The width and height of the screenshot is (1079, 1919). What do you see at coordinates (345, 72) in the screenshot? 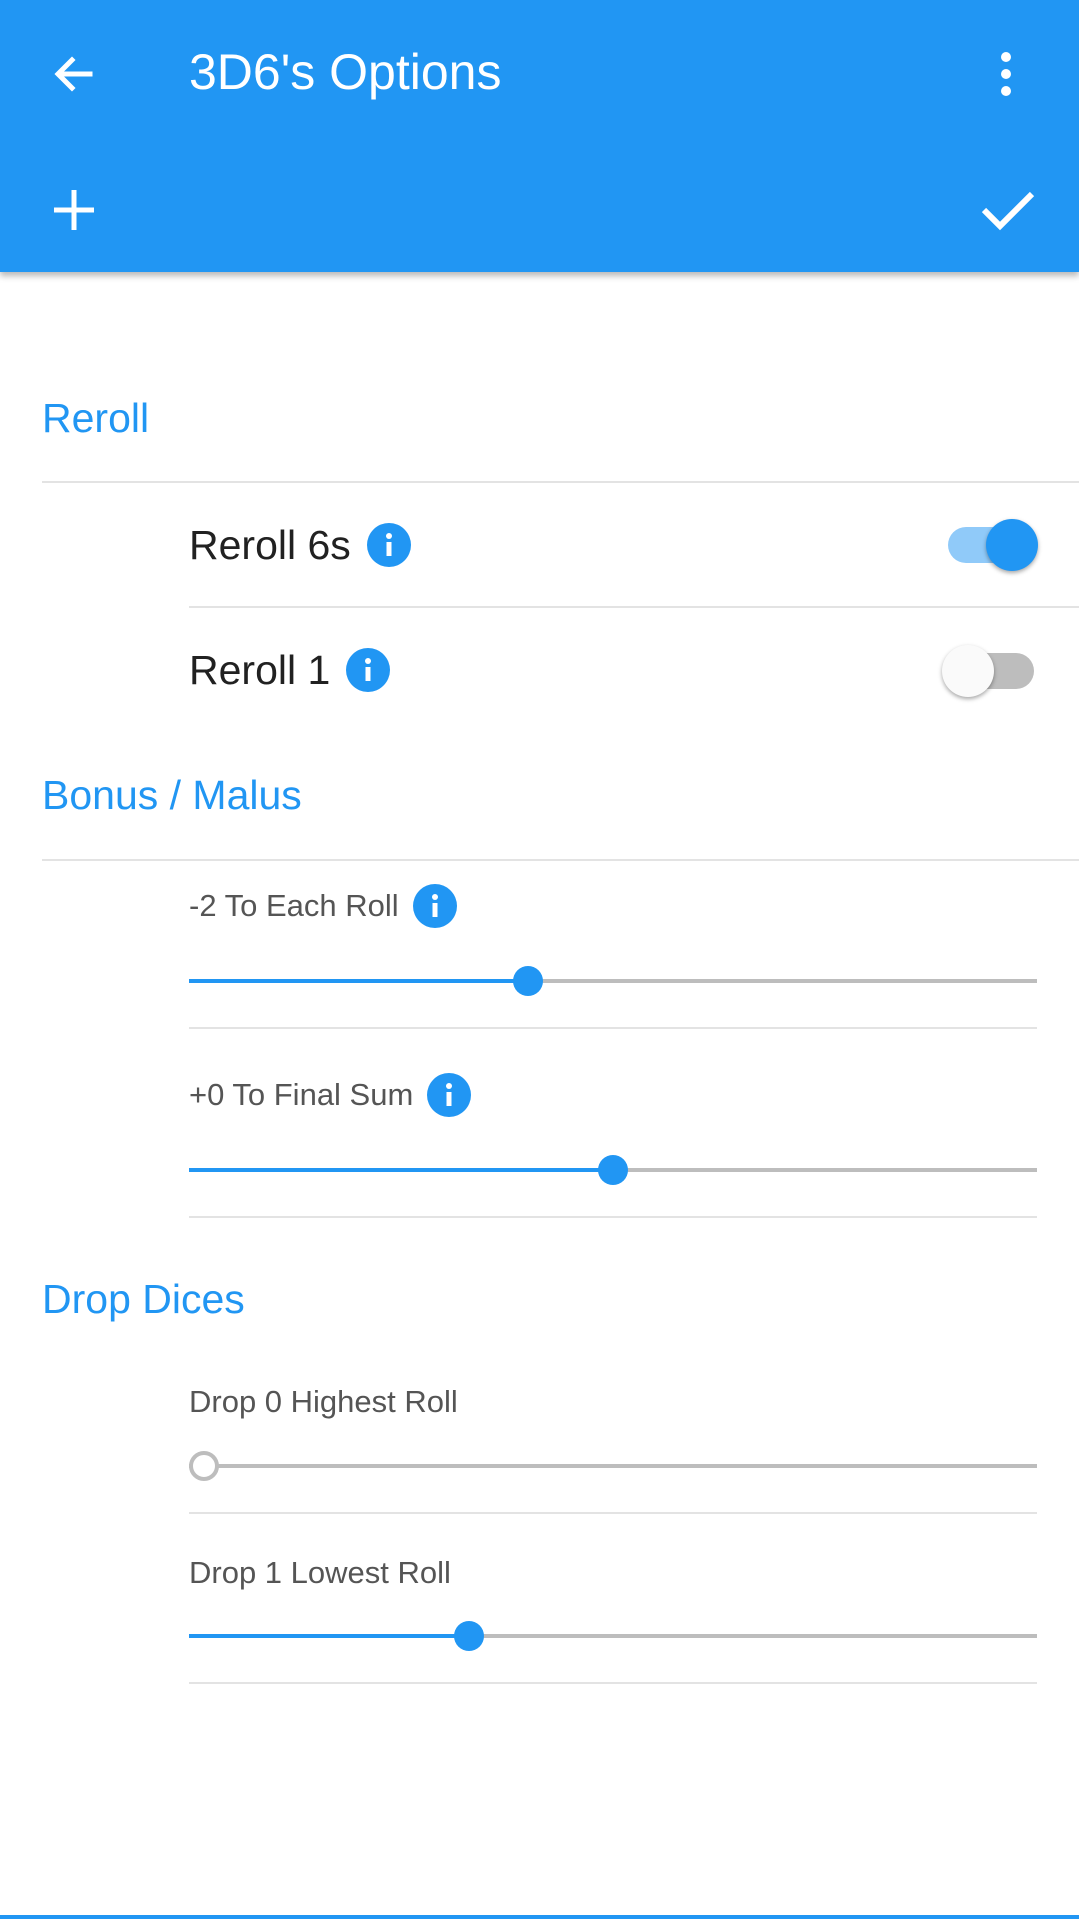
I see `page-title: 3D6's Options` at bounding box center [345, 72].